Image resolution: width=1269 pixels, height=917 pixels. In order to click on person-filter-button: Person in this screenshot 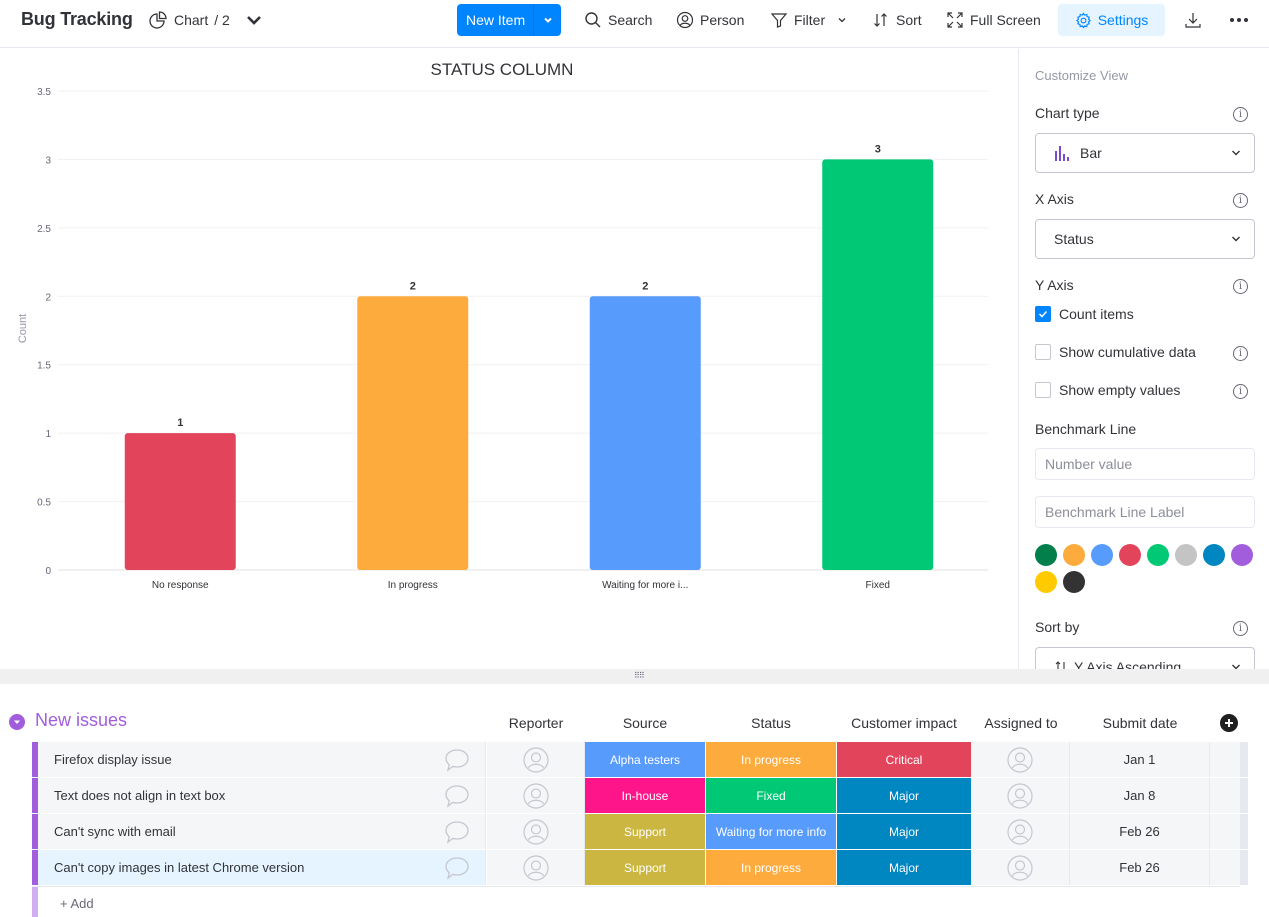, I will do `click(710, 20)`.